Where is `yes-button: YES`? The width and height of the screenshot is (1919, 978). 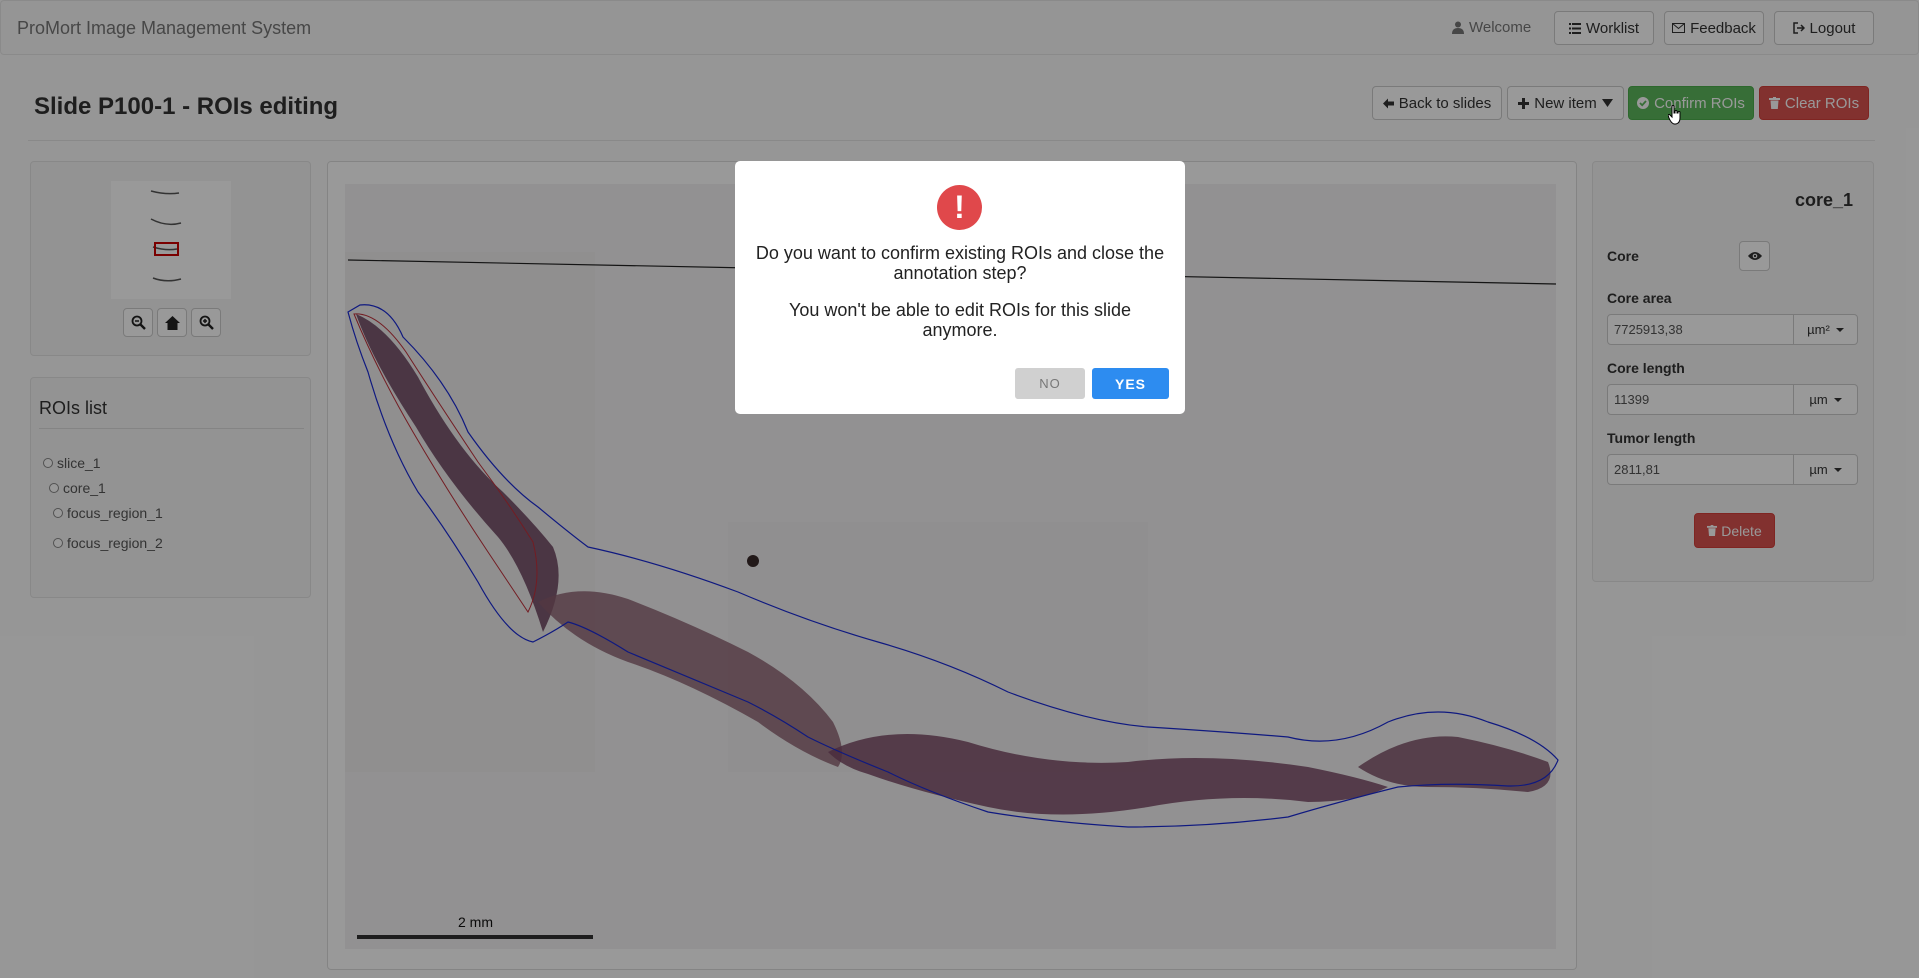
yes-button: YES is located at coordinates (1130, 383).